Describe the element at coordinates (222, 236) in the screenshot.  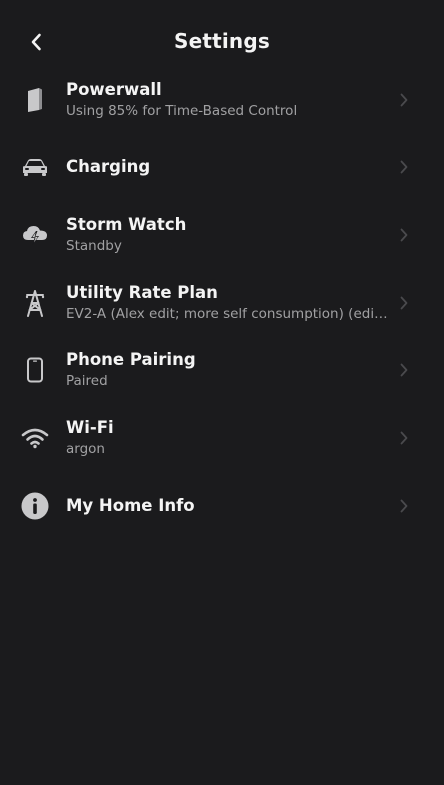
I see `settings-item-storm-watch: Storm Watch Standby` at that location.